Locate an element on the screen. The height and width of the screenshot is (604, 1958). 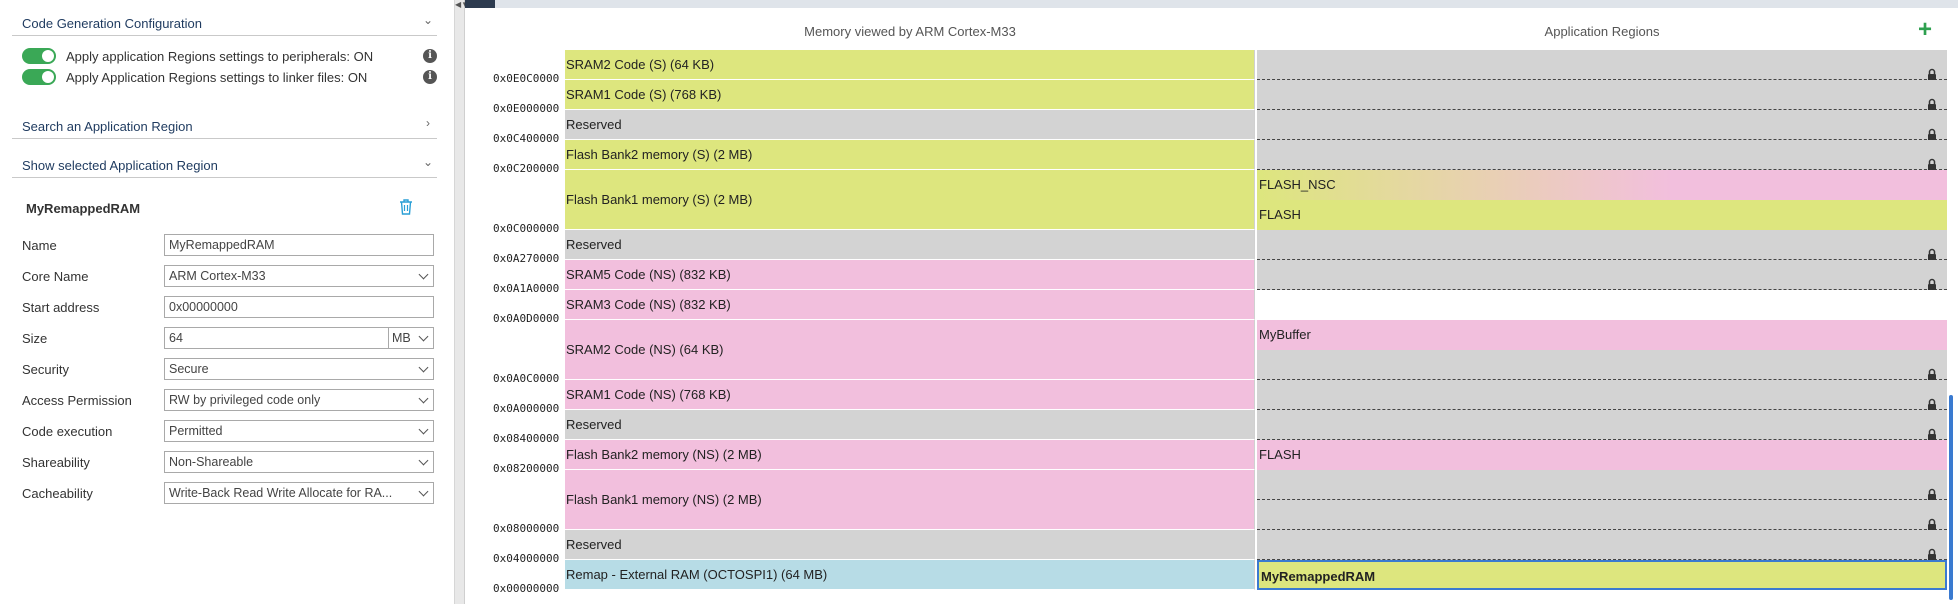
core-select: ARM Cortex-M33 is located at coordinates (299, 276).